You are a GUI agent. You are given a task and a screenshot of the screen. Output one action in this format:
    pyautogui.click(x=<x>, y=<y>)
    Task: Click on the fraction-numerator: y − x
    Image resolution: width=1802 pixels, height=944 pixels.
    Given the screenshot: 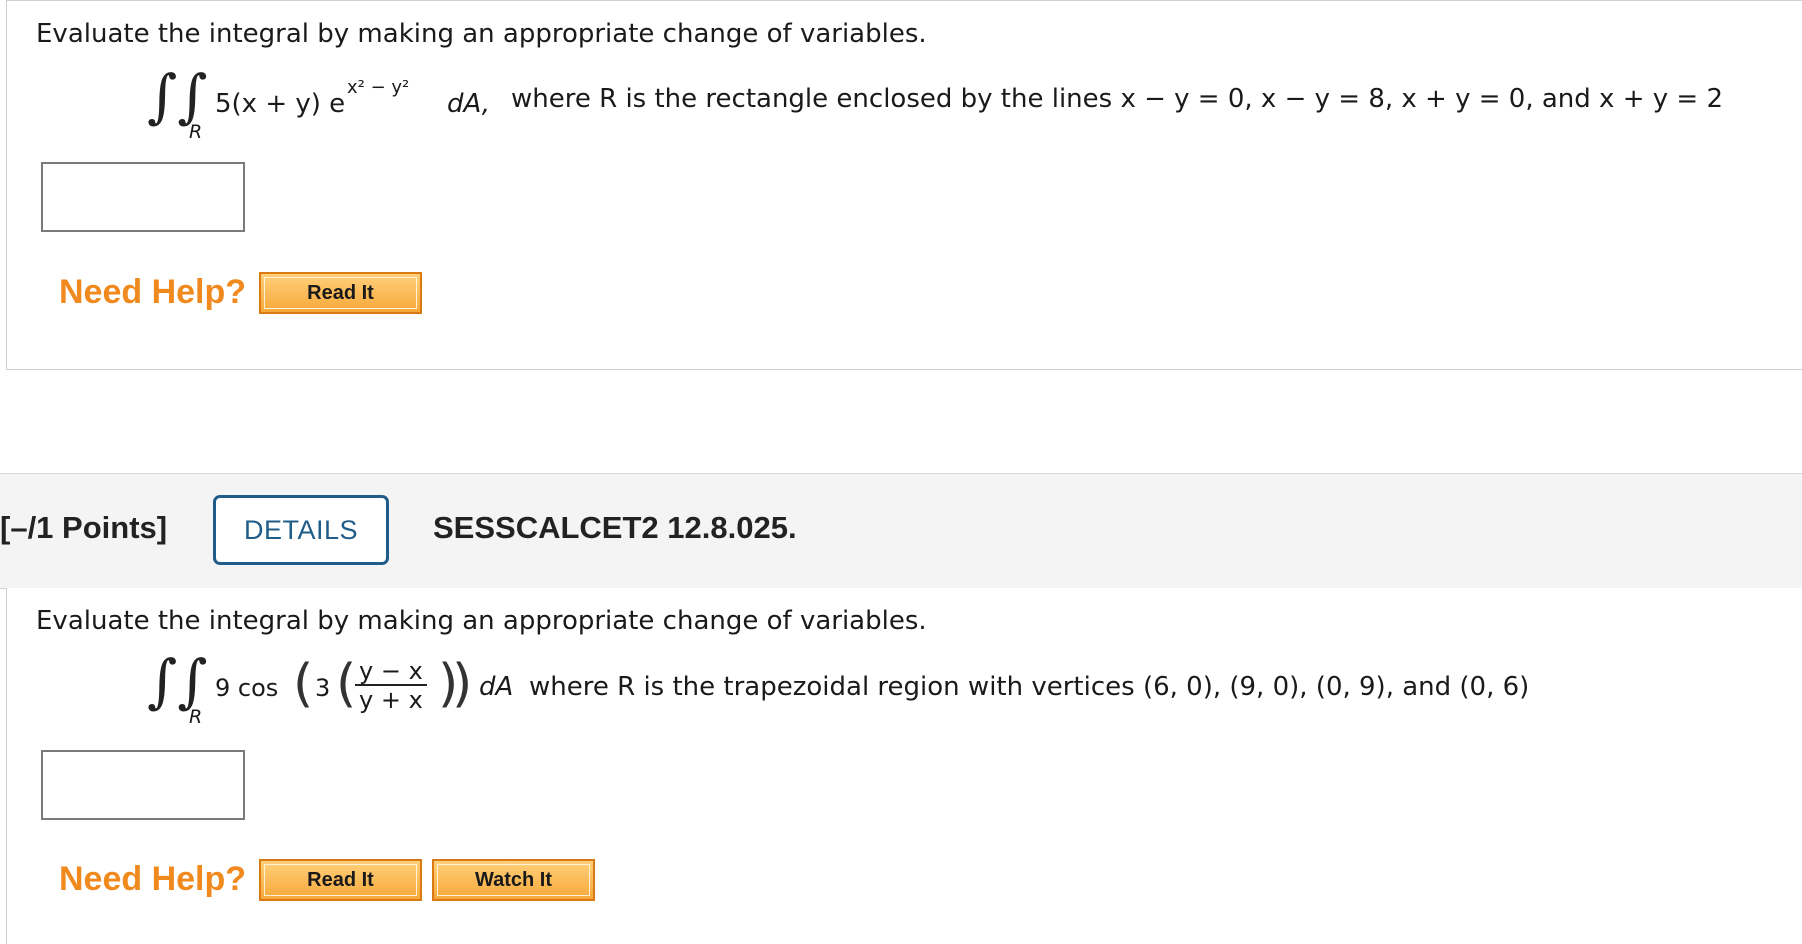 What is the action you would take?
    pyautogui.click(x=391, y=672)
    